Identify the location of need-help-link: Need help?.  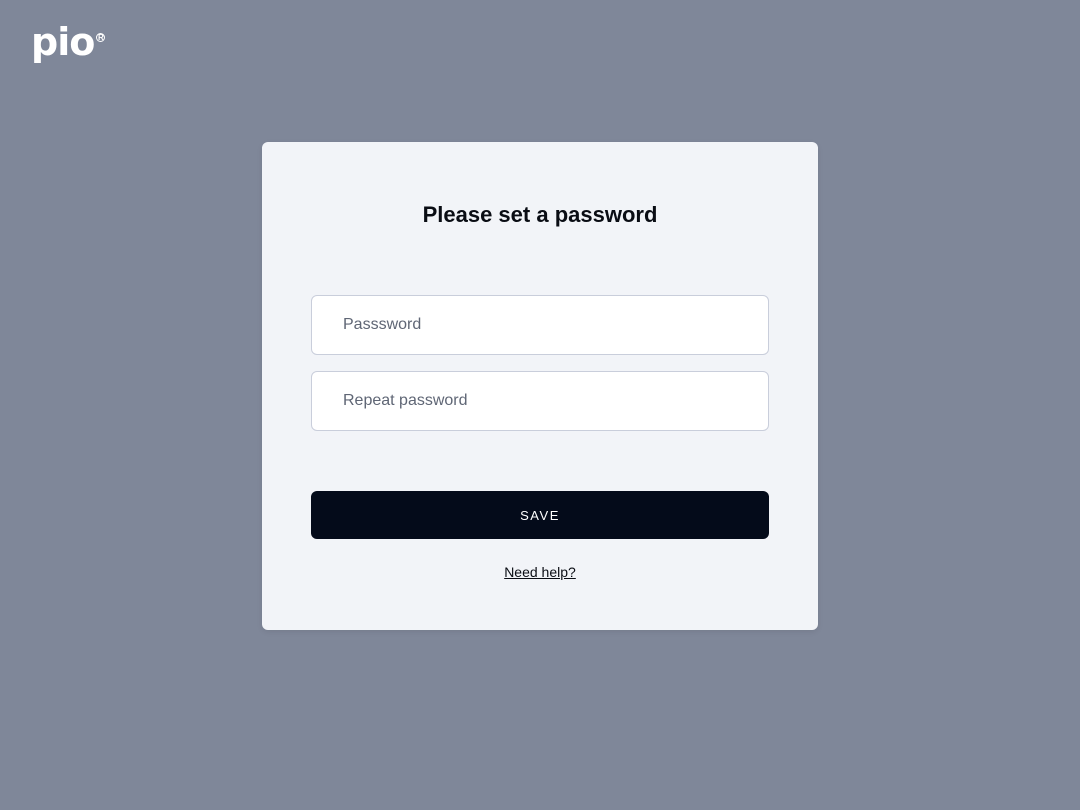
(540, 572).